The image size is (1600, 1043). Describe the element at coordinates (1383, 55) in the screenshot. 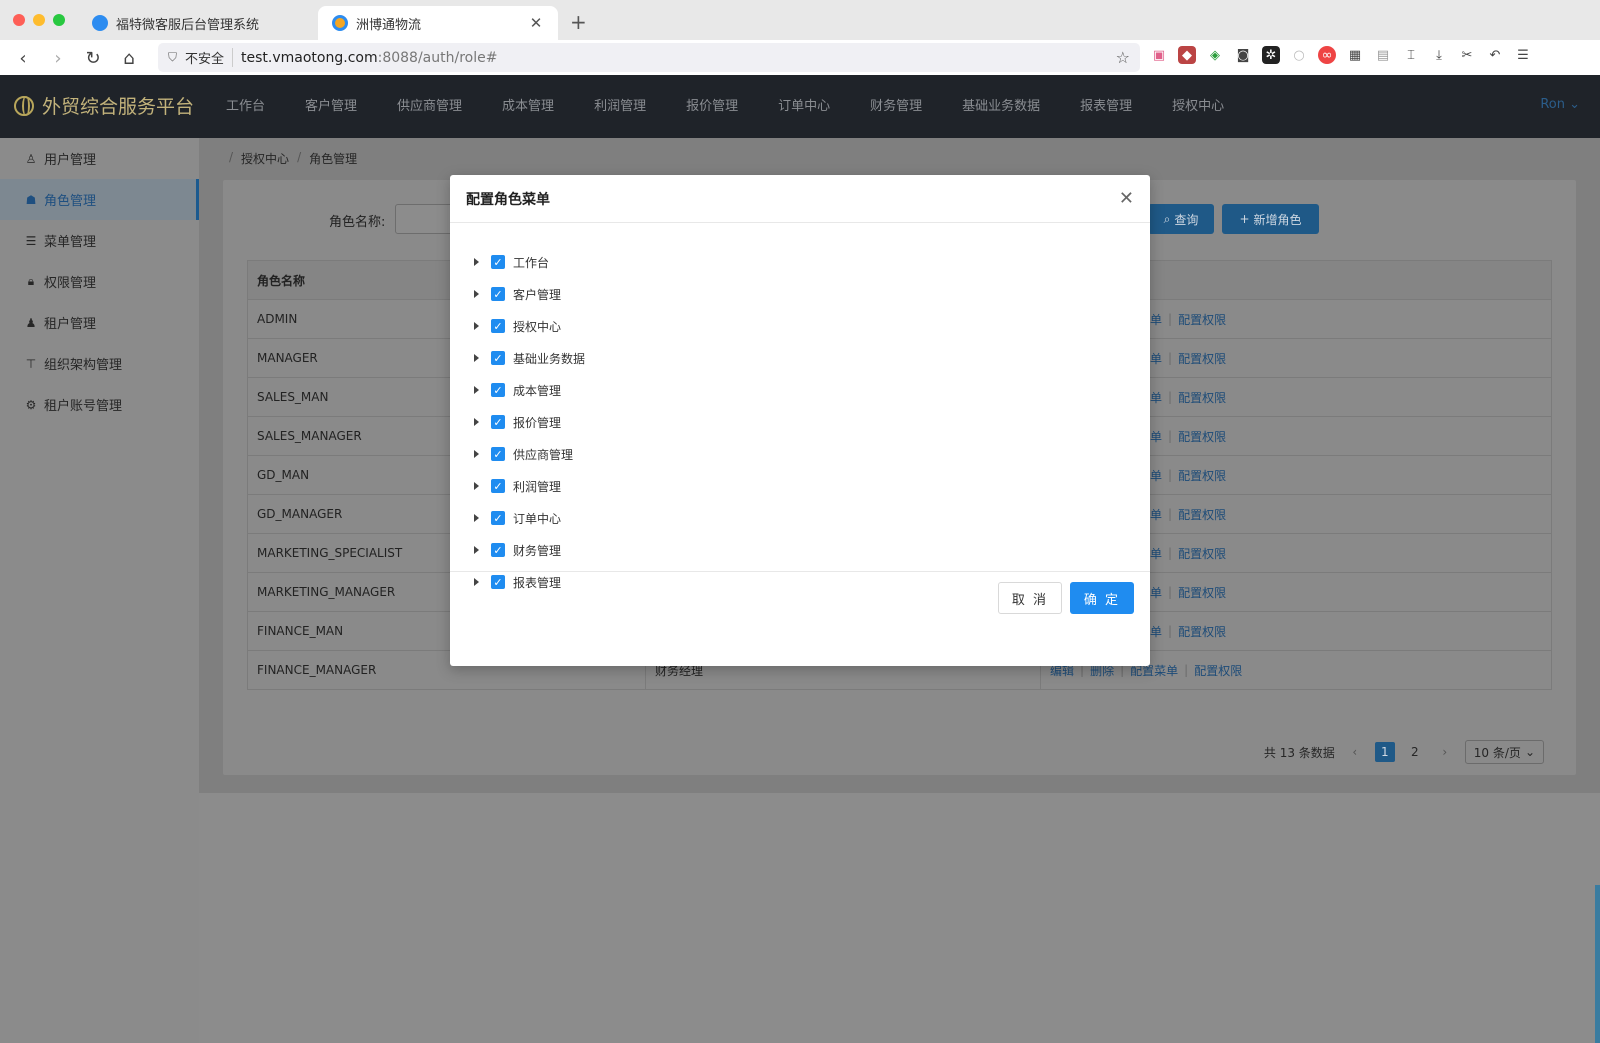

I see `extension-icon: ▤` at that location.